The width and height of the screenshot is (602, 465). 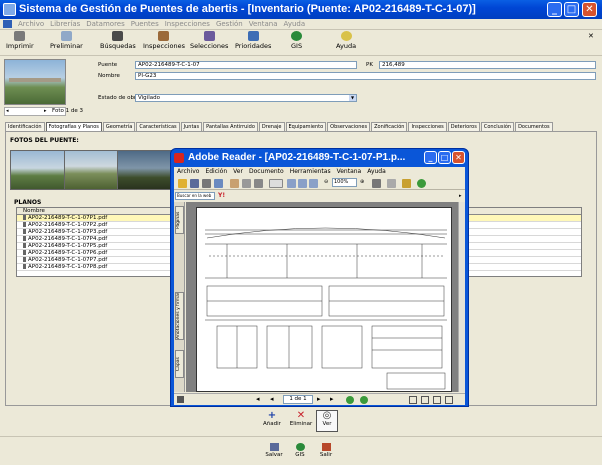 I want to click on fit-width-icon, so click(x=313, y=183).